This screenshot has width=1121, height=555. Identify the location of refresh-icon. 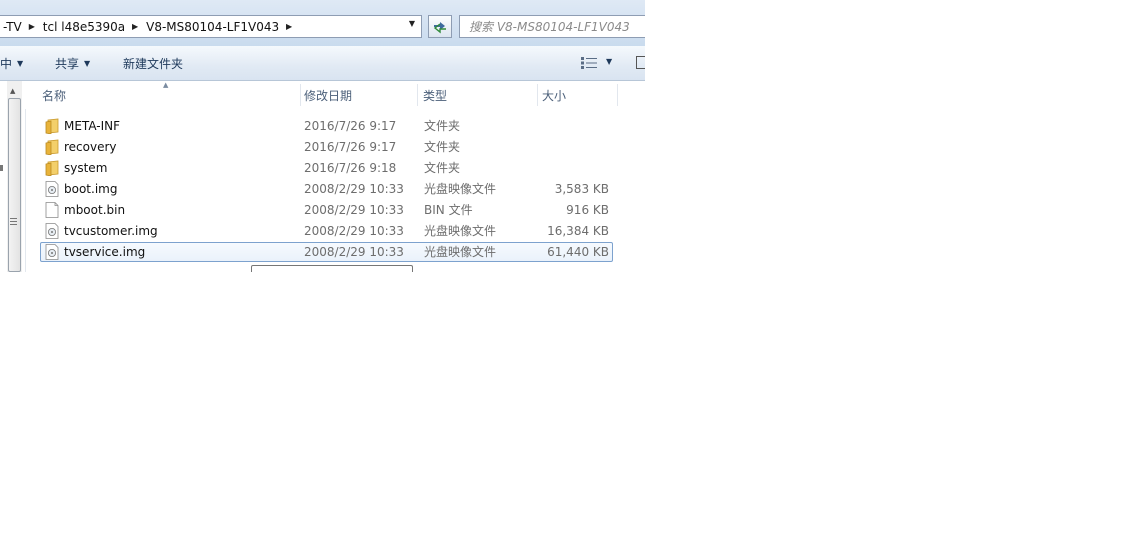
(439, 27).